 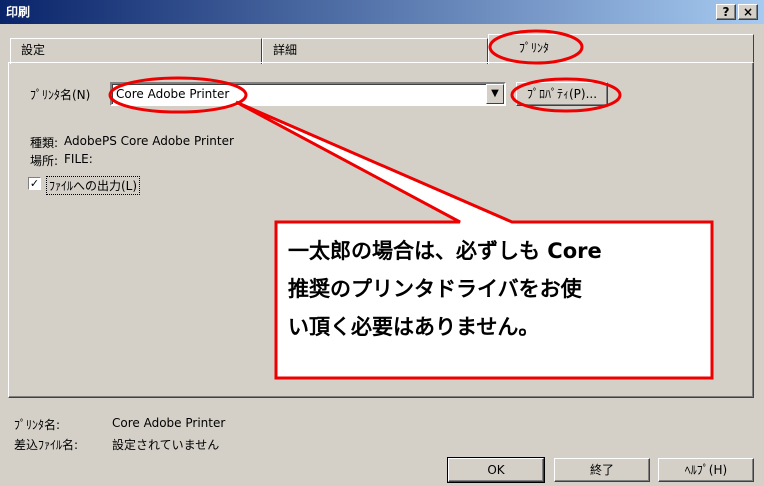 What do you see at coordinates (178, 95) in the screenshot?
I see `highlight-printer-name-ellipse` at bounding box center [178, 95].